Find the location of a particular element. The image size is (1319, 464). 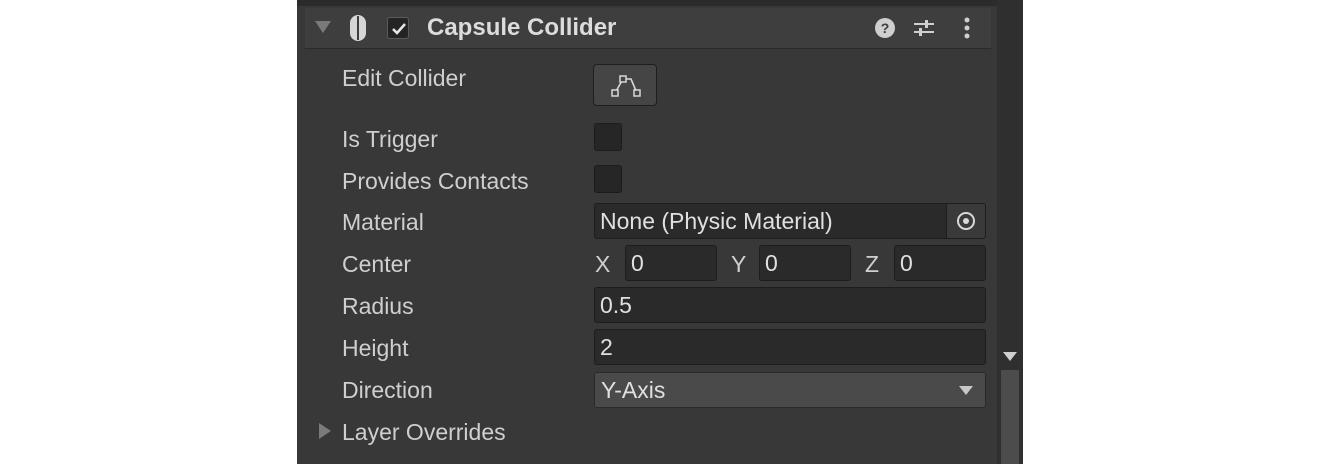

object-picker-icon is located at coordinates (966, 221).